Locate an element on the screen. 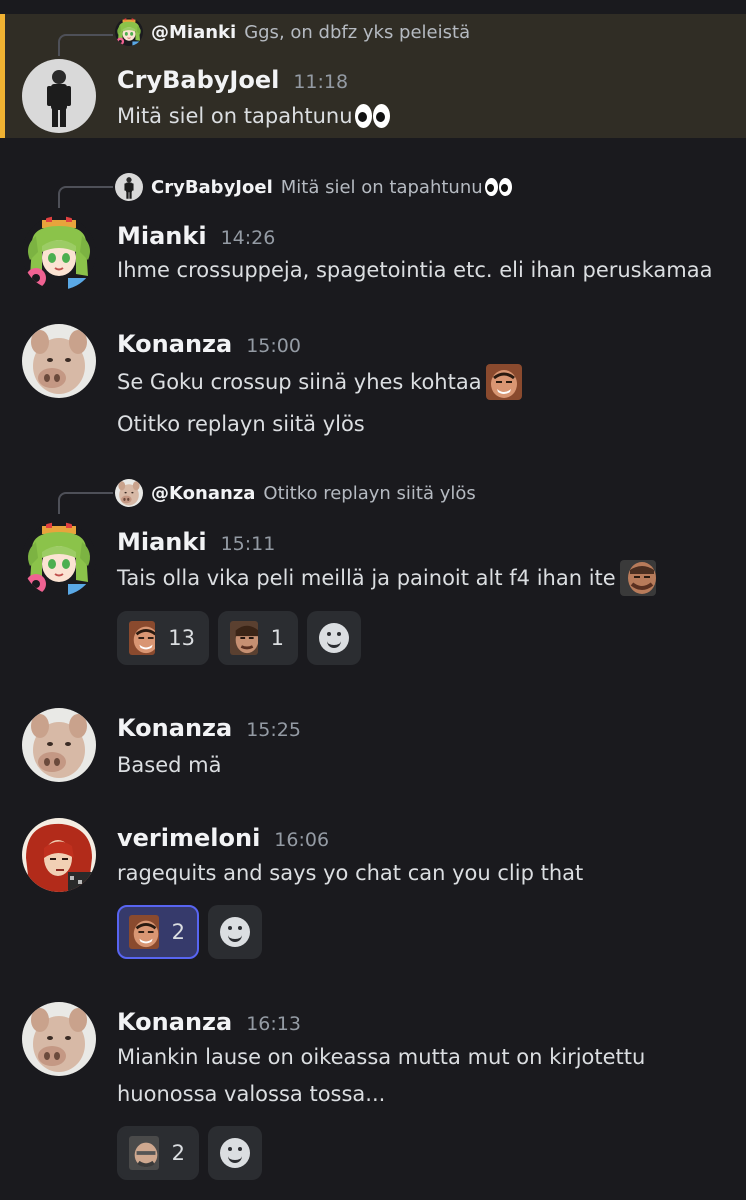 The height and width of the screenshot is (1200, 746). message-text: Se Goku crossup siinä yhes kohtaa is located at coordinates (299, 382).